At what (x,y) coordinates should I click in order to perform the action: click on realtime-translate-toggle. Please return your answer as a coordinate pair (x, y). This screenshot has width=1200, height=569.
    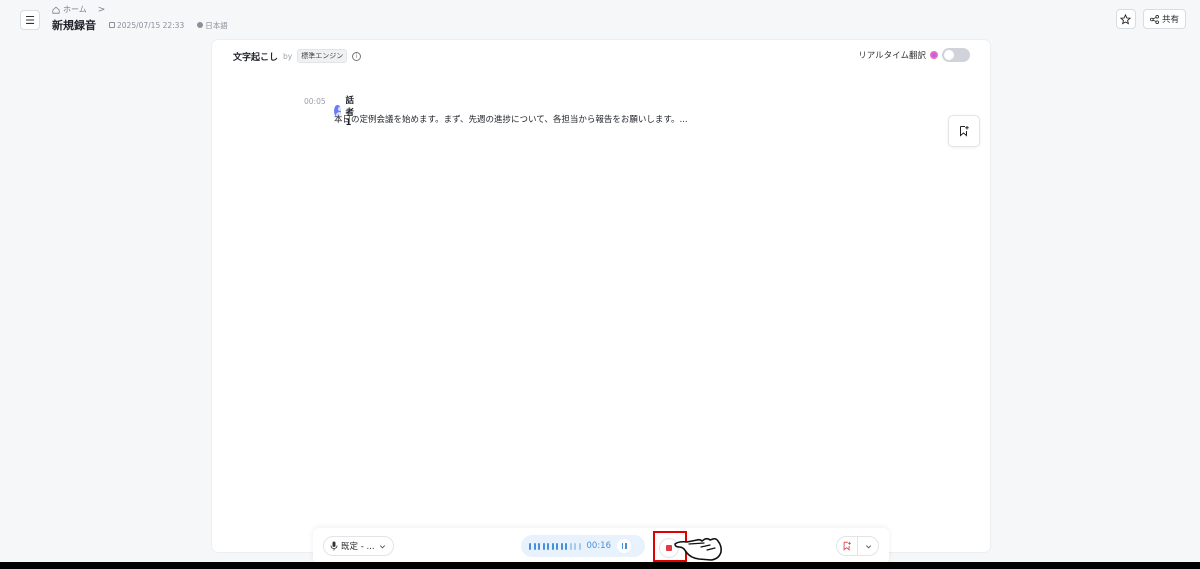
    Looking at the image, I should click on (956, 55).